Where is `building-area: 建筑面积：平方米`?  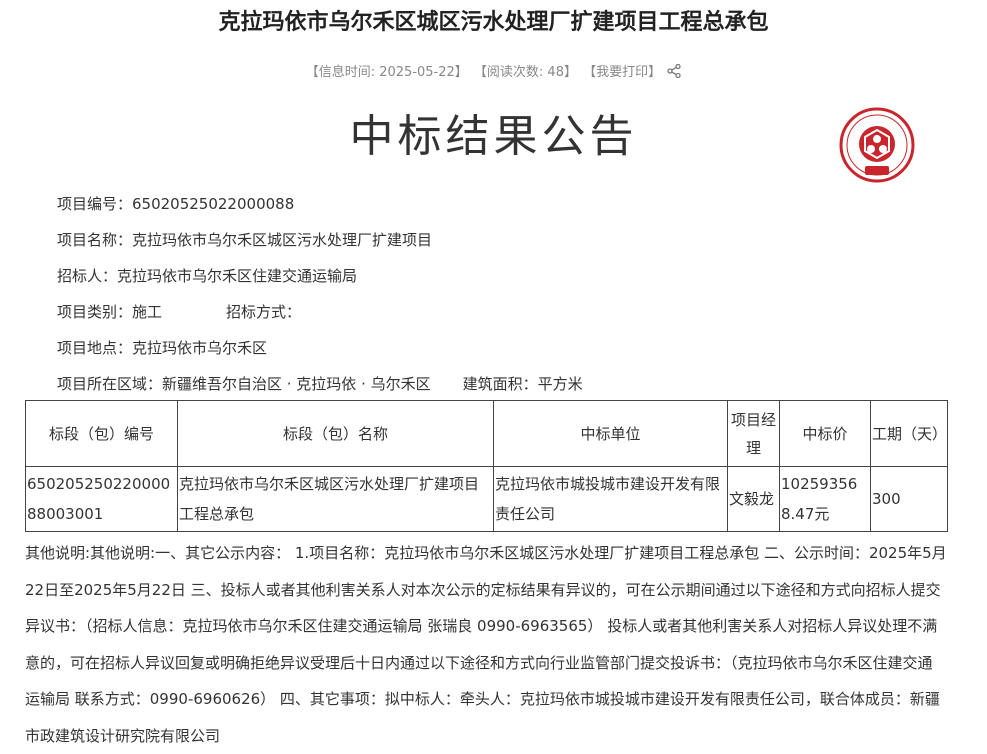
building-area: 建筑面积：平方米 is located at coordinates (522, 384).